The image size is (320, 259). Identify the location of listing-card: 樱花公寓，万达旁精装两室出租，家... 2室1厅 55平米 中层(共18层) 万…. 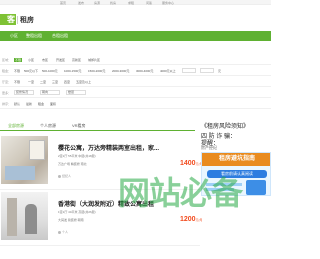
(101, 162).